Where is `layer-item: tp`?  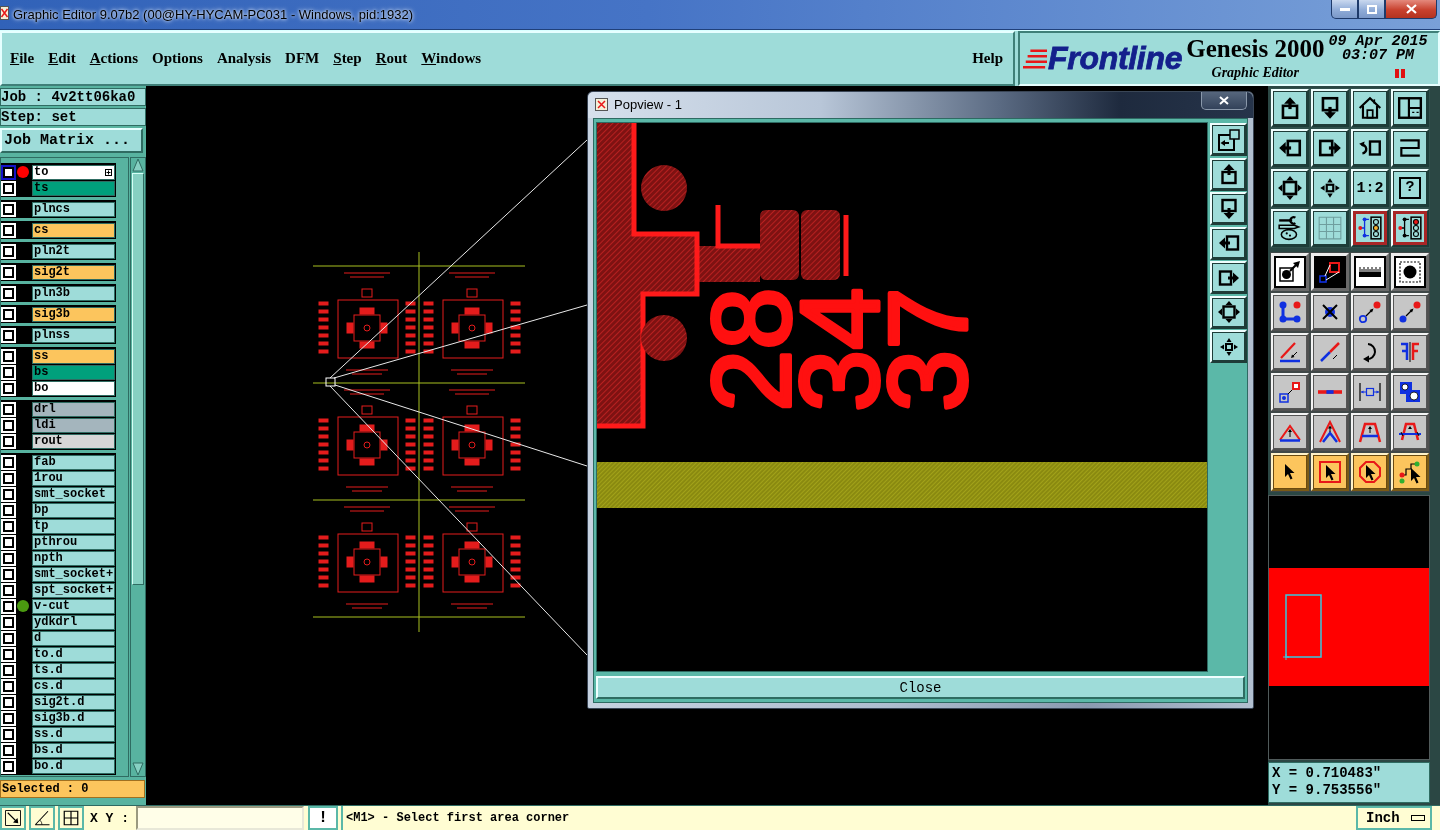 layer-item: tp is located at coordinates (73, 526).